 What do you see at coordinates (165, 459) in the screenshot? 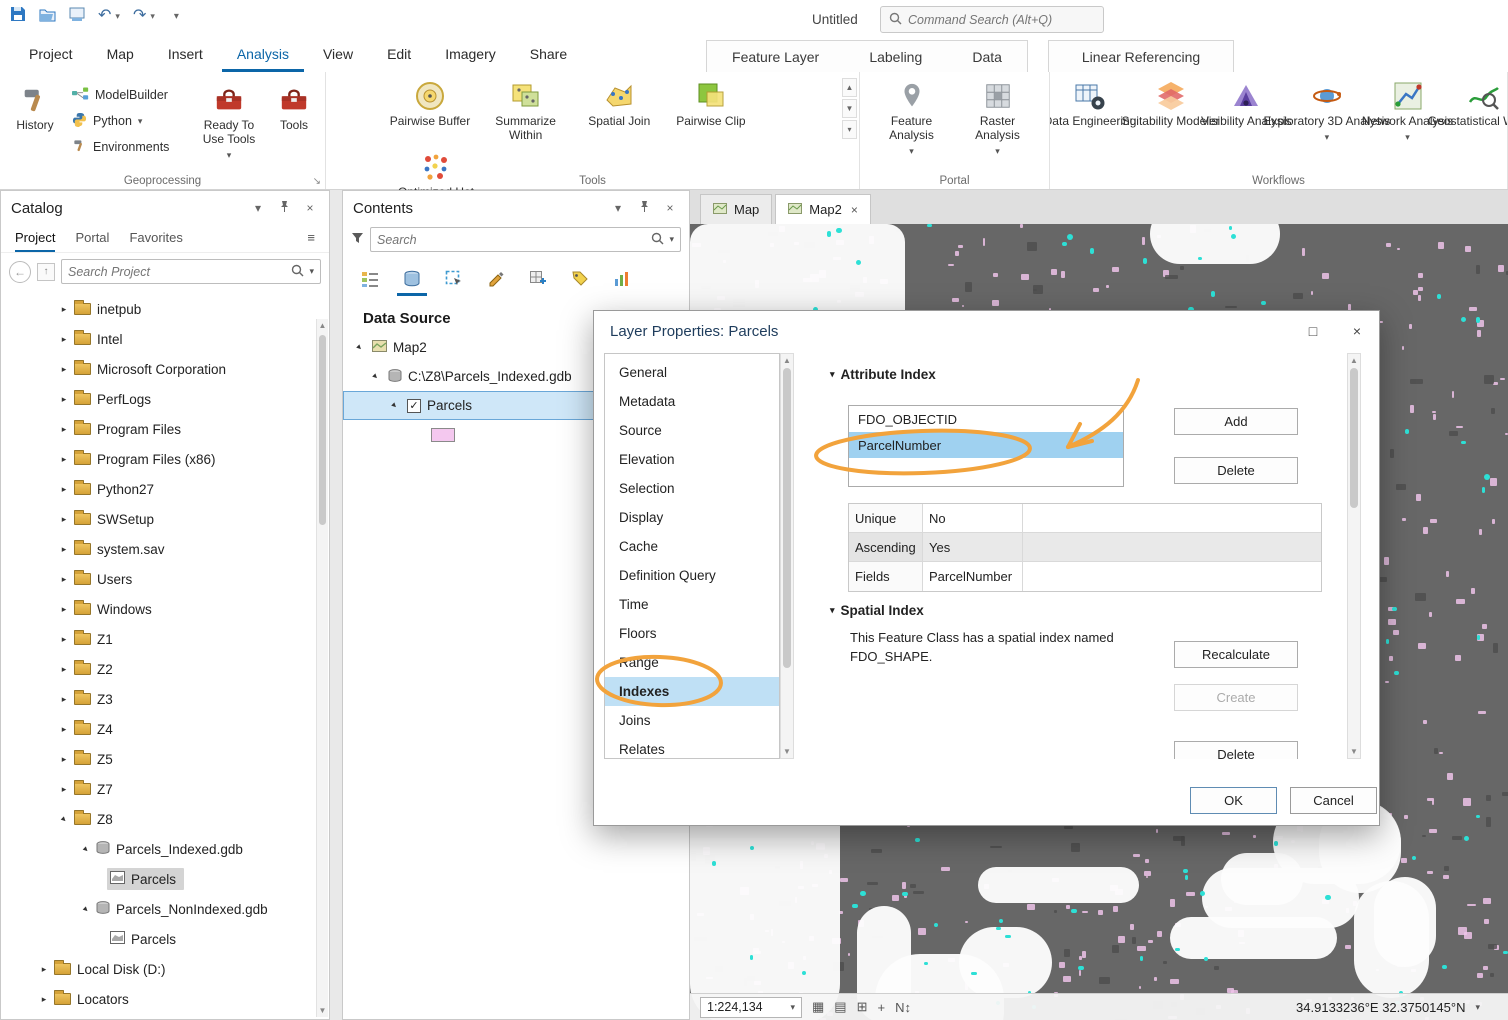
I see `tree-item: ▸ Program Files (x86)` at bounding box center [165, 459].